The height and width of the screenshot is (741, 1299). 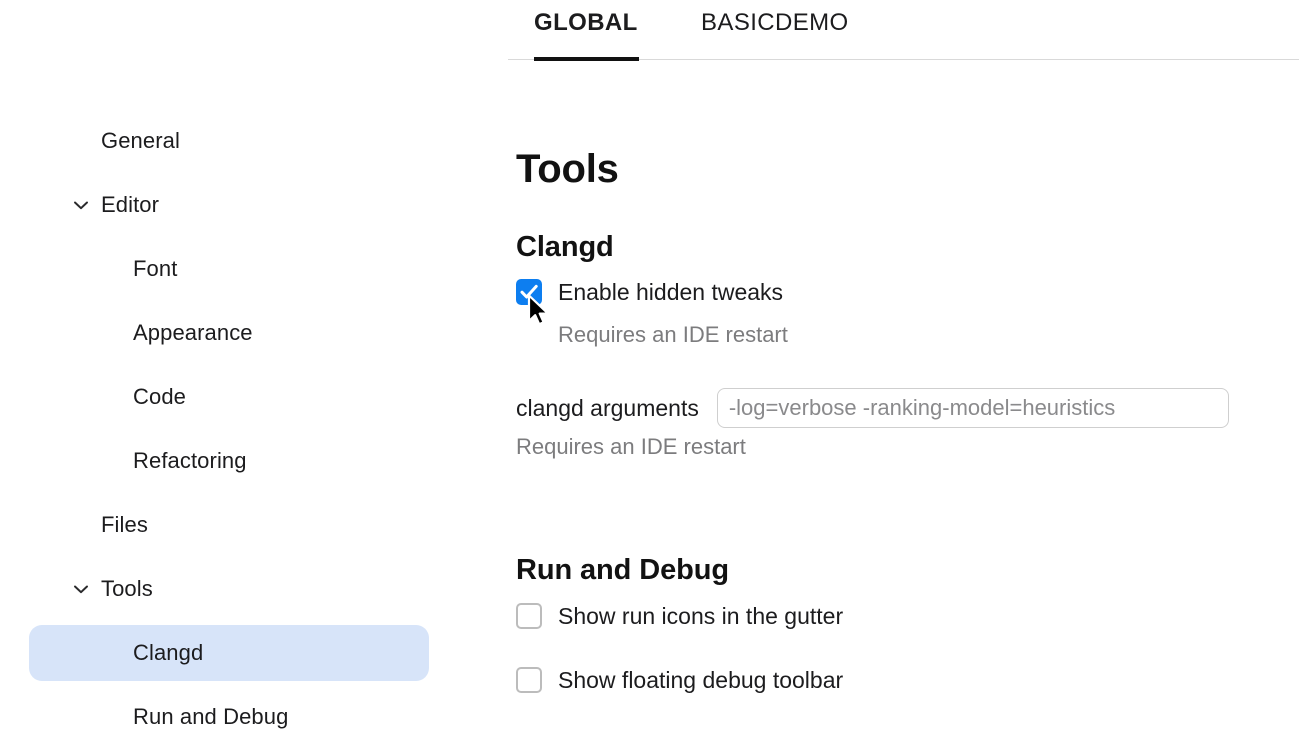 I want to click on checkbox-row-enable-hidden-tweaks: Enable hidden tweaks, so click(x=649, y=292).